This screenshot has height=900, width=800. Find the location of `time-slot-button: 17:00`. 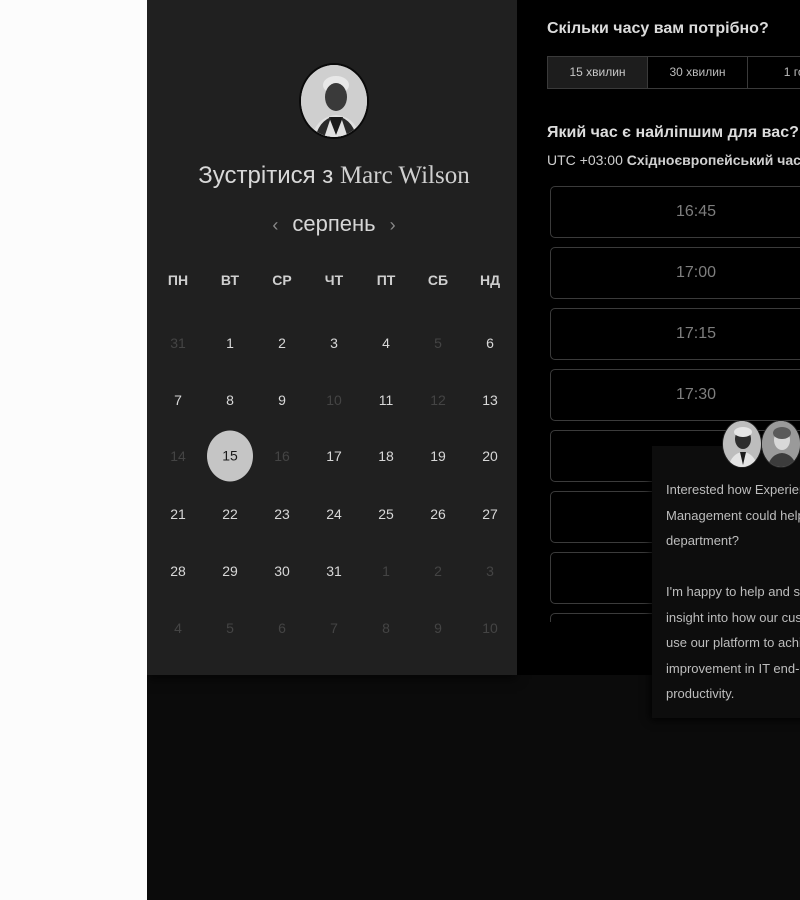

time-slot-button: 17:00 is located at coordinates (675, 273).